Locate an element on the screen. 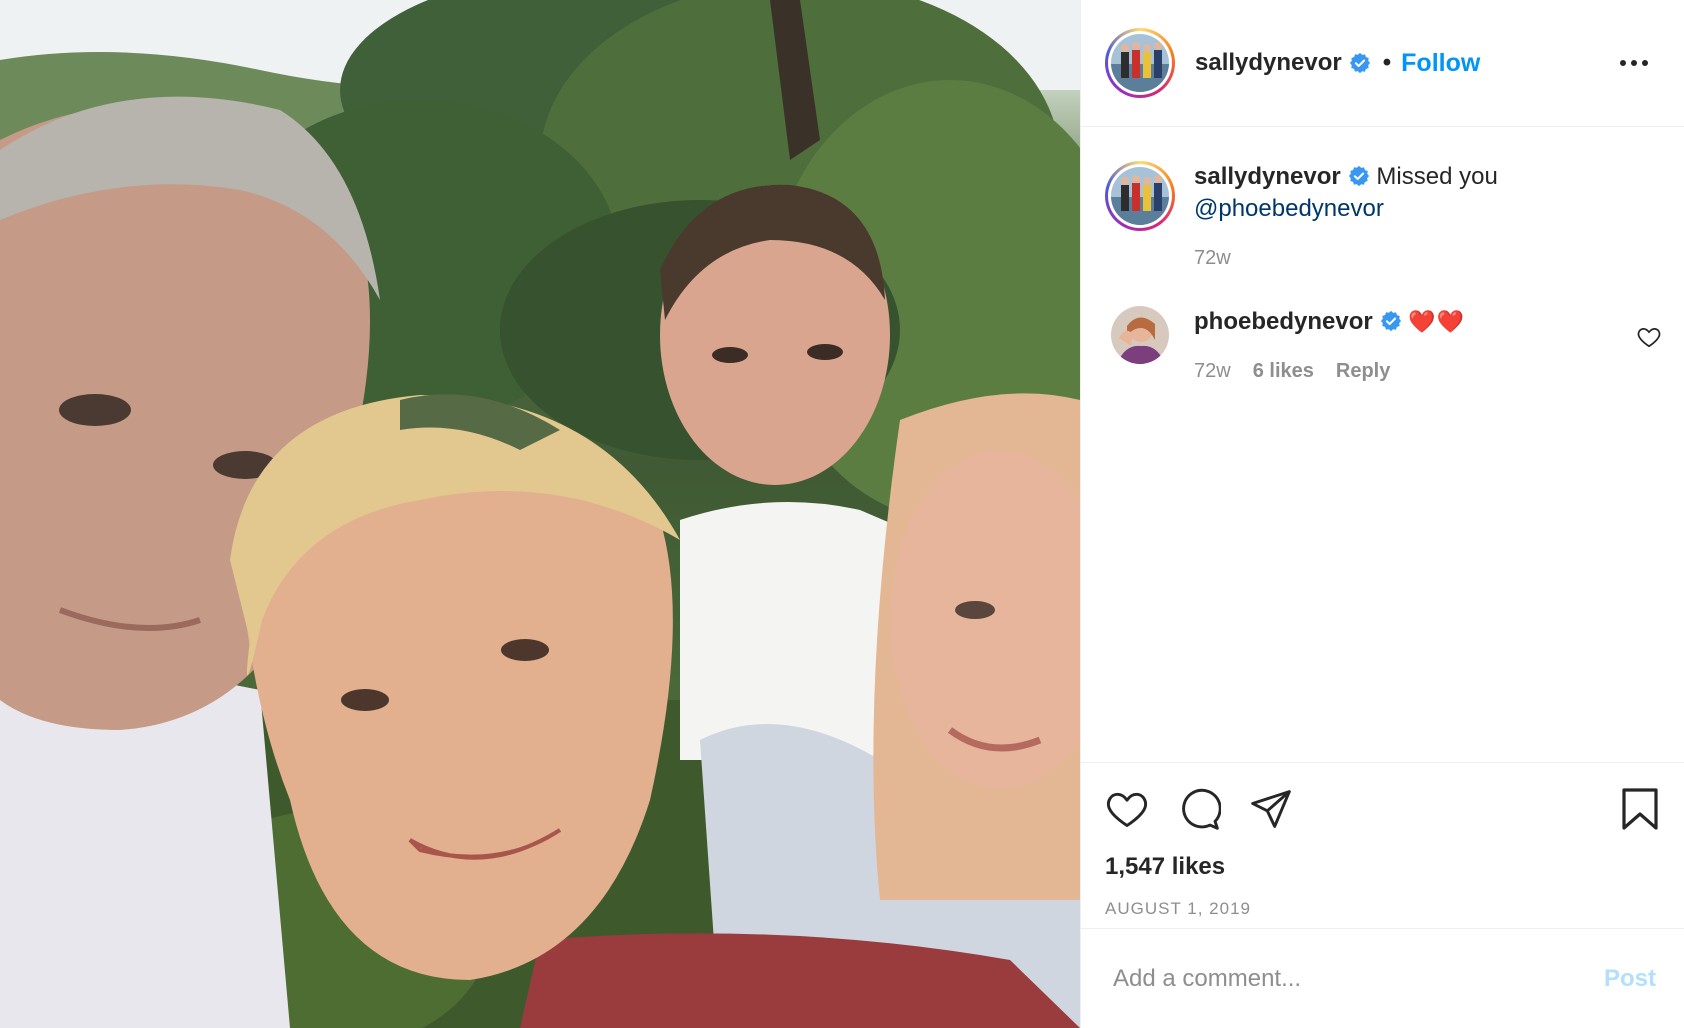 The image size is (1684, 1028). share-icon is located at coordinates (1271, 809).